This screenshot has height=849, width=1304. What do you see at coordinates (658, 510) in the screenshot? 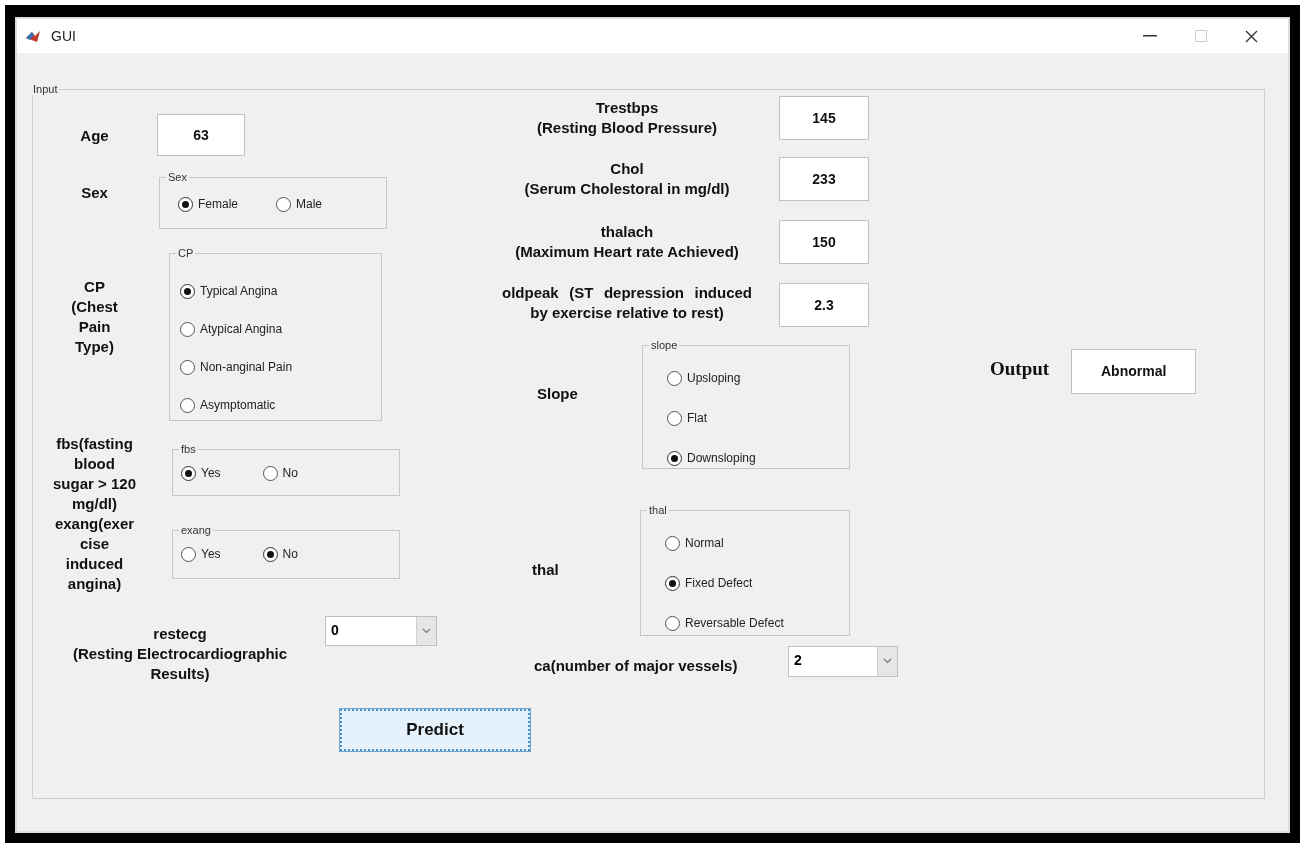
I see `group-title: thal` at bounding box center [658, 510].